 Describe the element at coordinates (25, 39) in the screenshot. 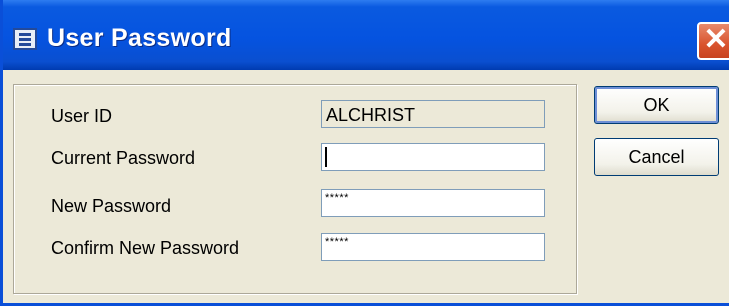

I see `form-icon` at that location.